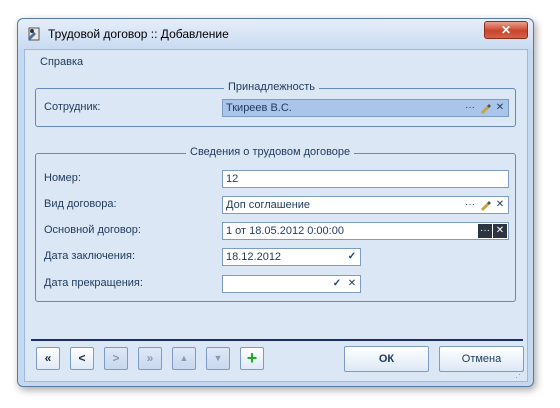 The width and height of the screenshot is (560, 408). Describe the element at coordinates (218, 358) in the screenshot. I see `move-down-button: ▼` at that location.